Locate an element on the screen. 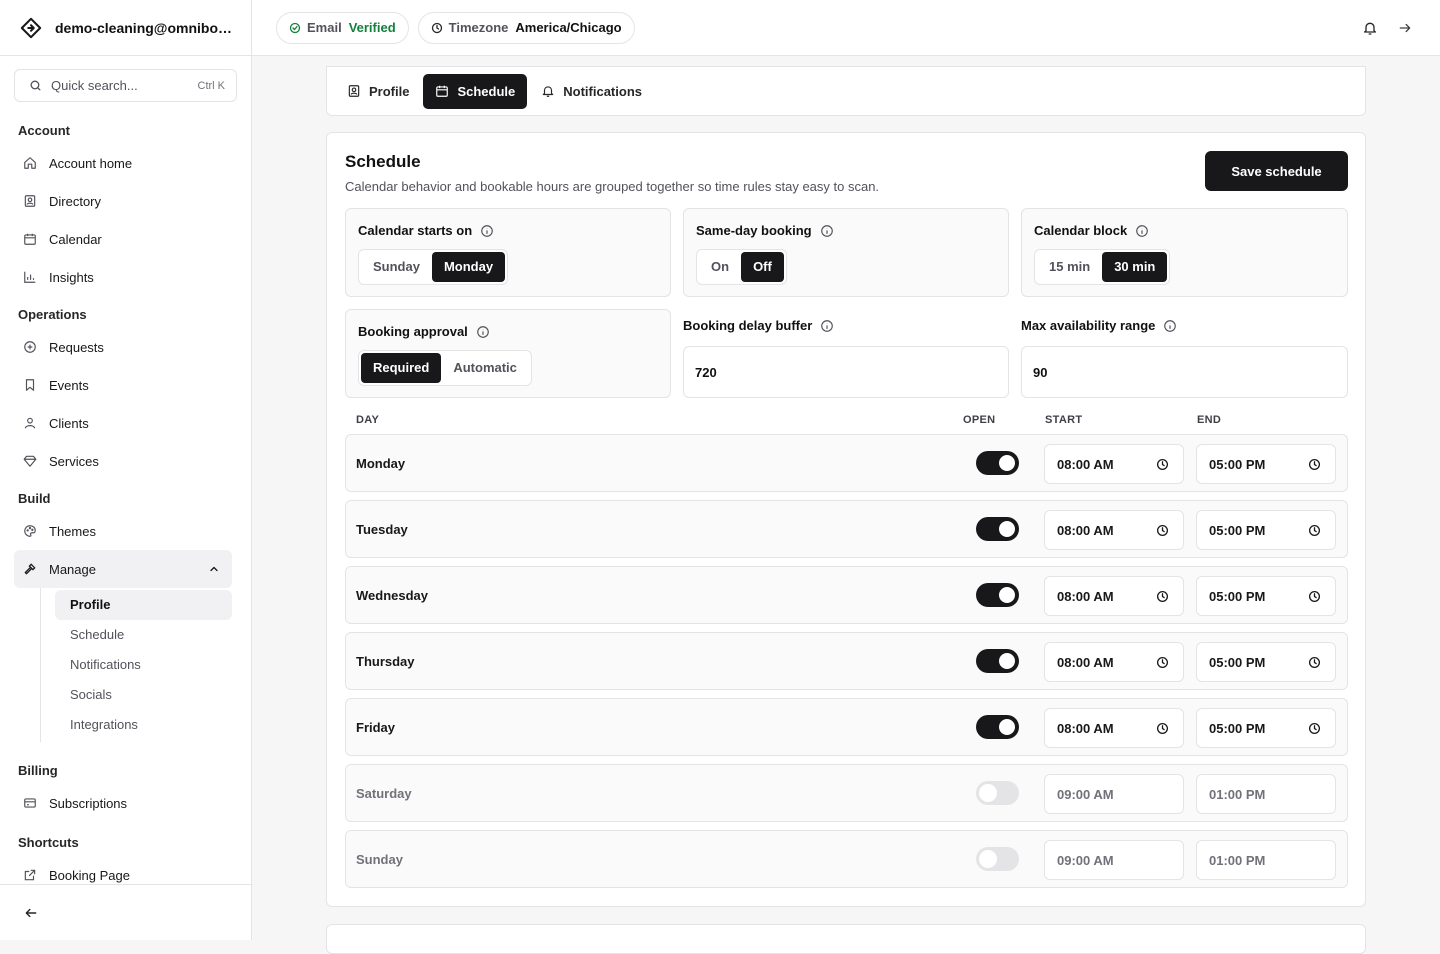 The height and width of the screenshot is (954, 1440). logo-icon is located at coordinates (31, 28).